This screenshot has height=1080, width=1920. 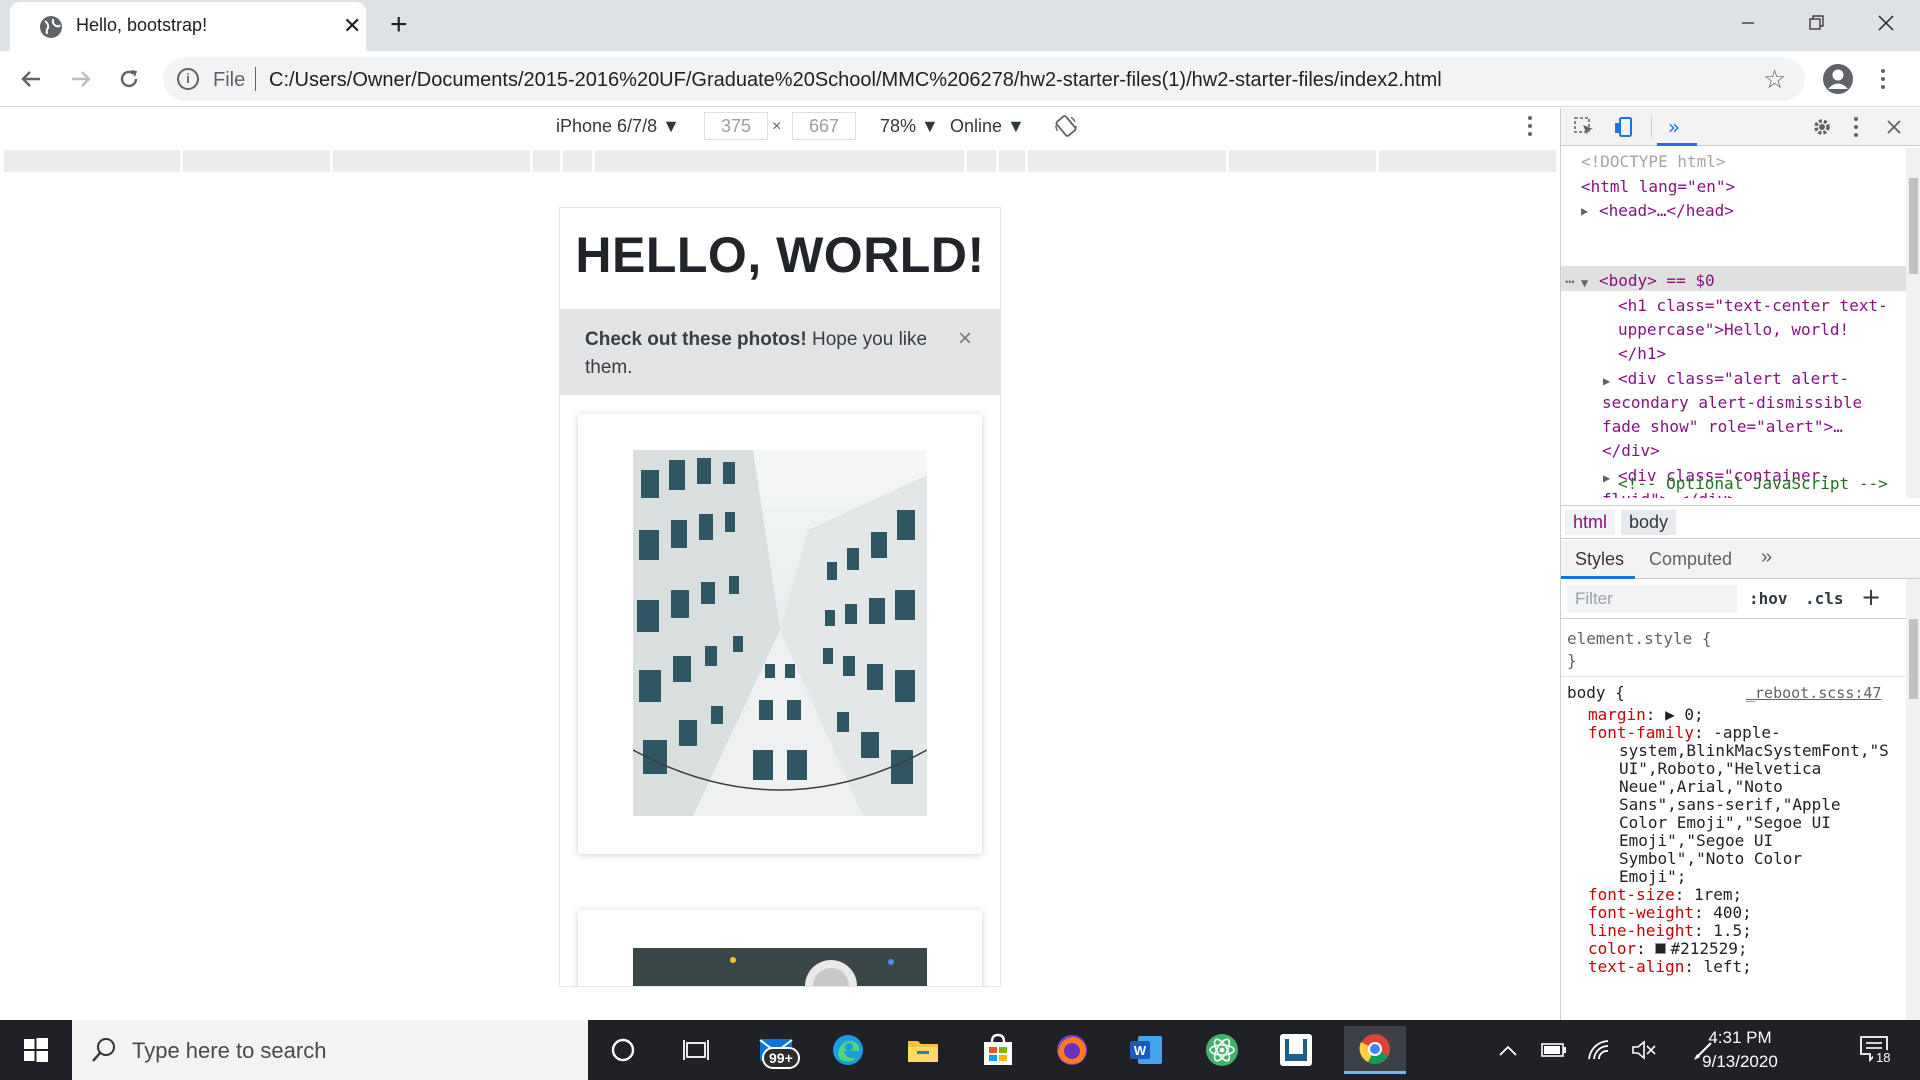 I want to click on dom-node: </h1>, so click(x=1642, y=354).